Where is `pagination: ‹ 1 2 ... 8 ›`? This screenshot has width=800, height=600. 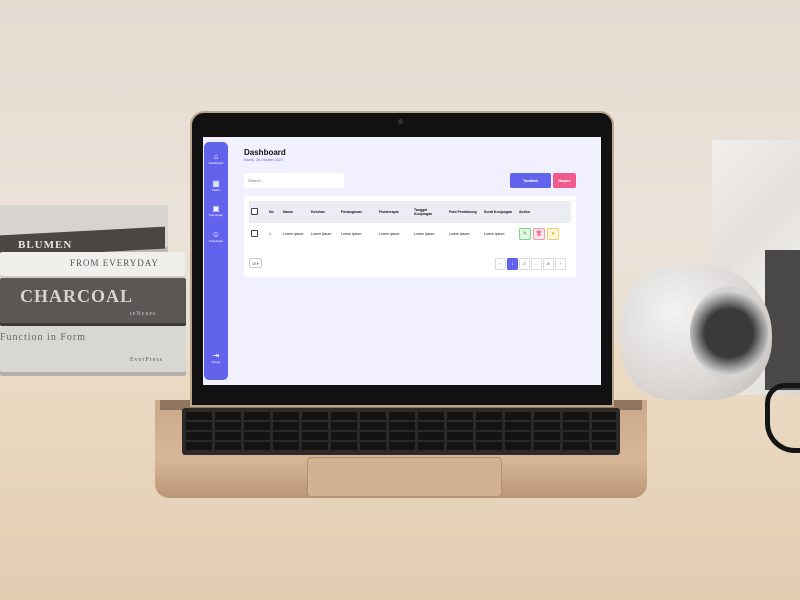 pagination: ‹ 1 2 ... 8 › is located at coordinates (530, 264).